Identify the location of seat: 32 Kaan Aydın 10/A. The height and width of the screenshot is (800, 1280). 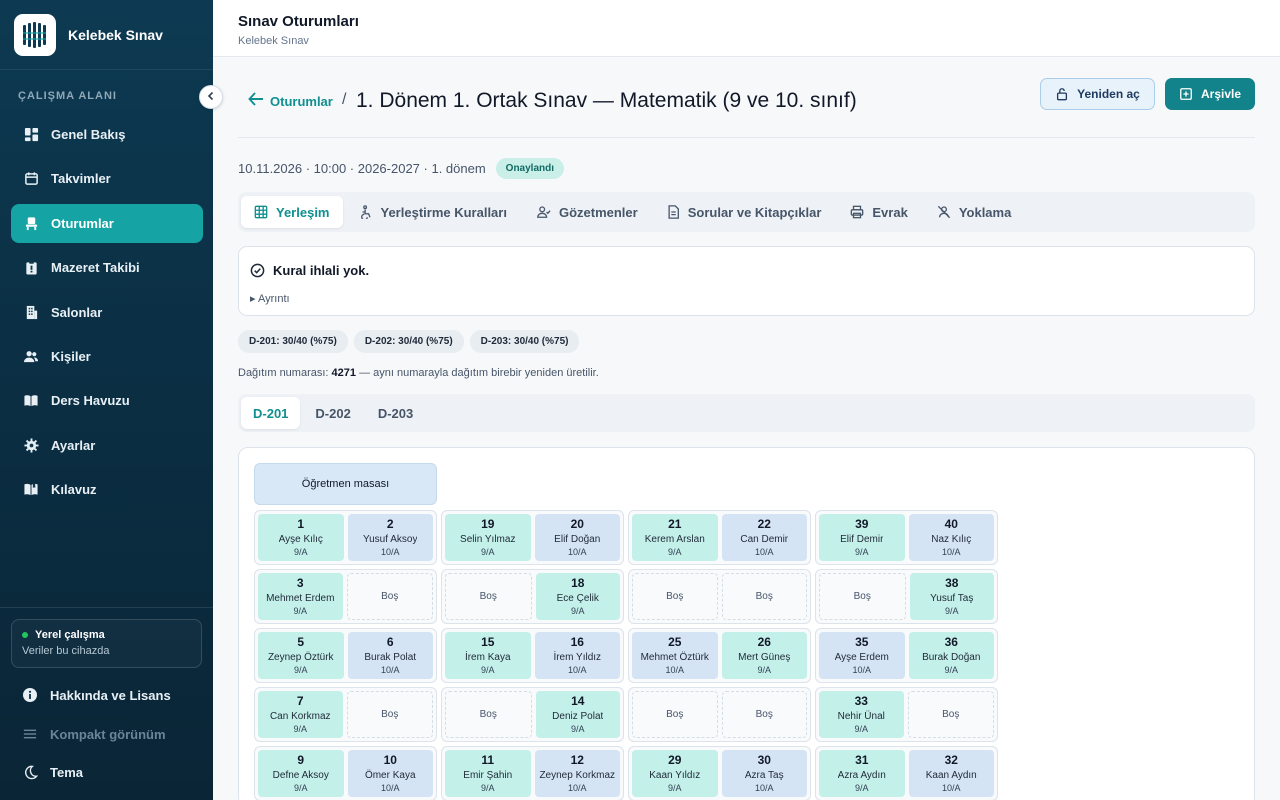
(951, 773).